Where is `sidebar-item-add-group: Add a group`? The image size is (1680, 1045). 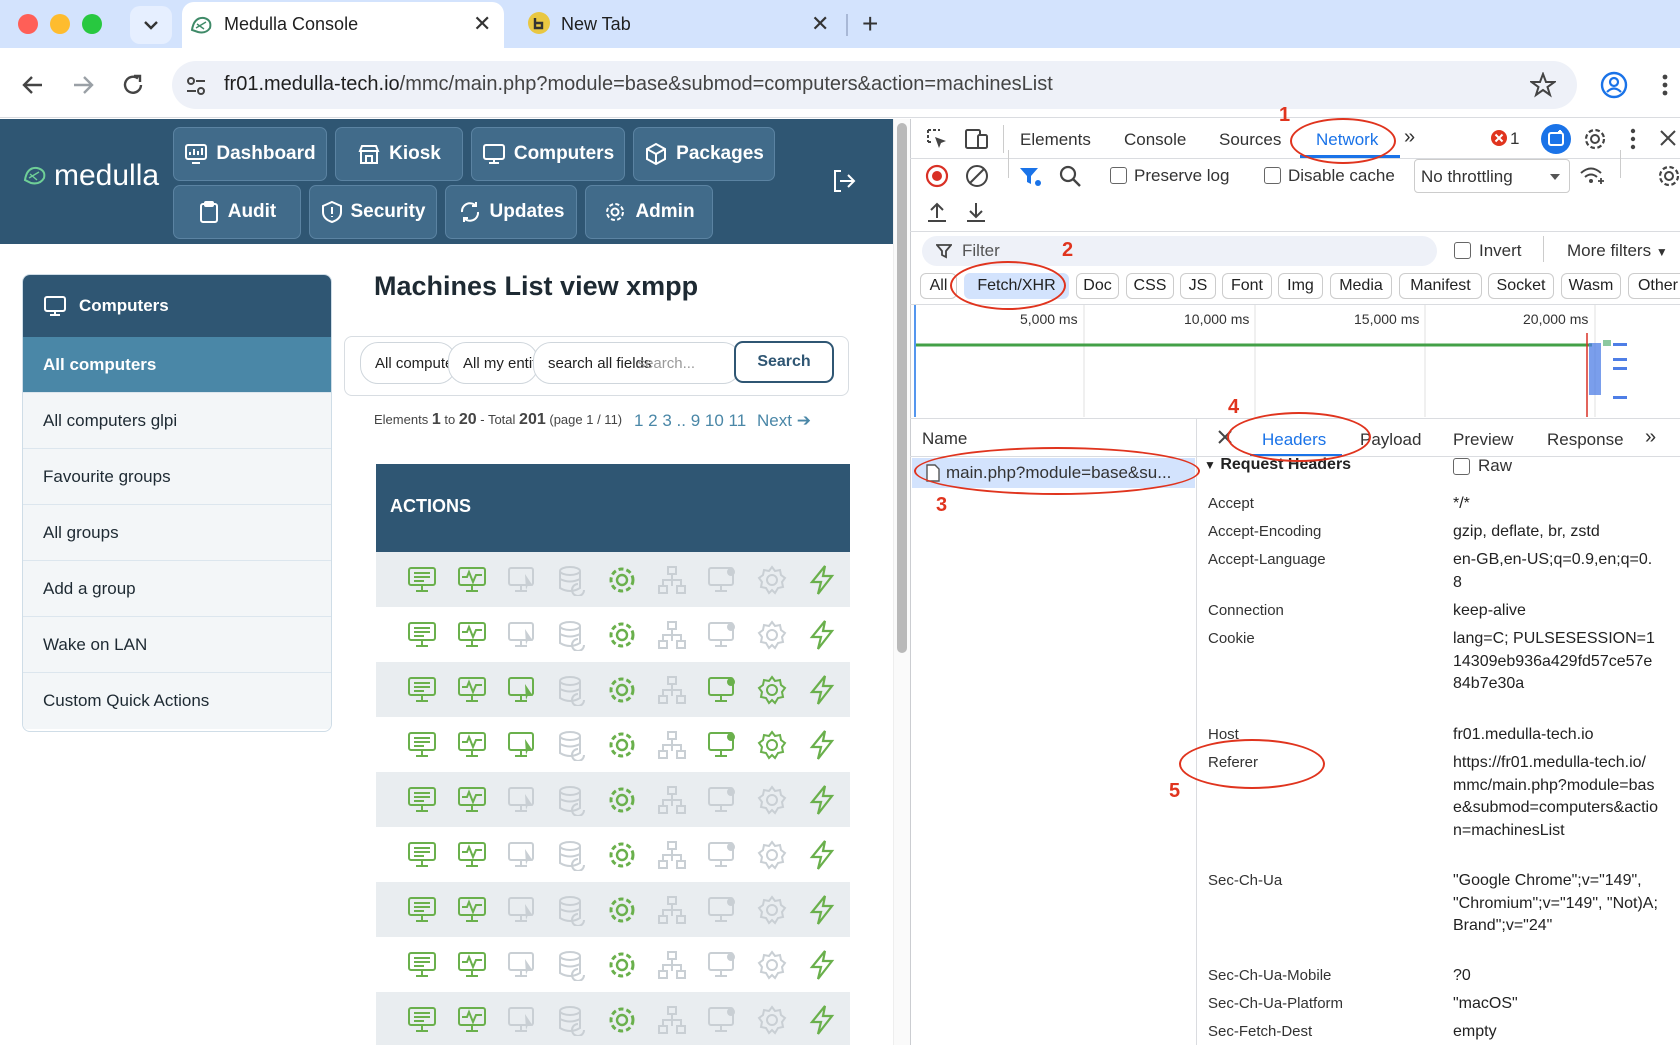
sidebar-item-add-group: Add a group is located at coordinates (177, 589).